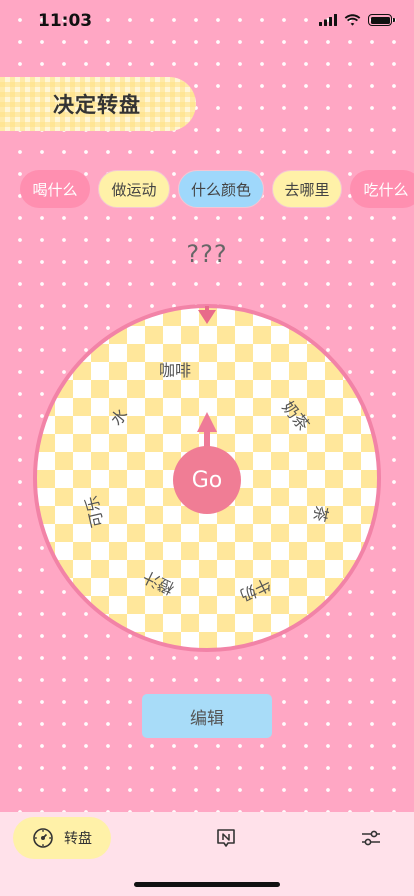  What do you see at coordinates (65, 21) in the screenshot?
I see `status-time: 11:03` at bounding box center [65, 21].